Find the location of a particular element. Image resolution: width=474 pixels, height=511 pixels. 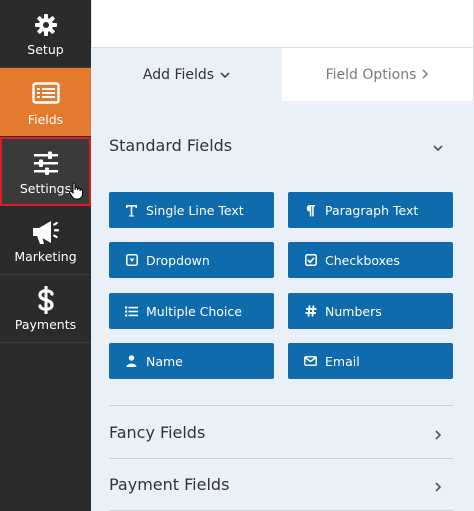

panel-tabs: Add Fields Field Options is located at coordinates (282, 74).